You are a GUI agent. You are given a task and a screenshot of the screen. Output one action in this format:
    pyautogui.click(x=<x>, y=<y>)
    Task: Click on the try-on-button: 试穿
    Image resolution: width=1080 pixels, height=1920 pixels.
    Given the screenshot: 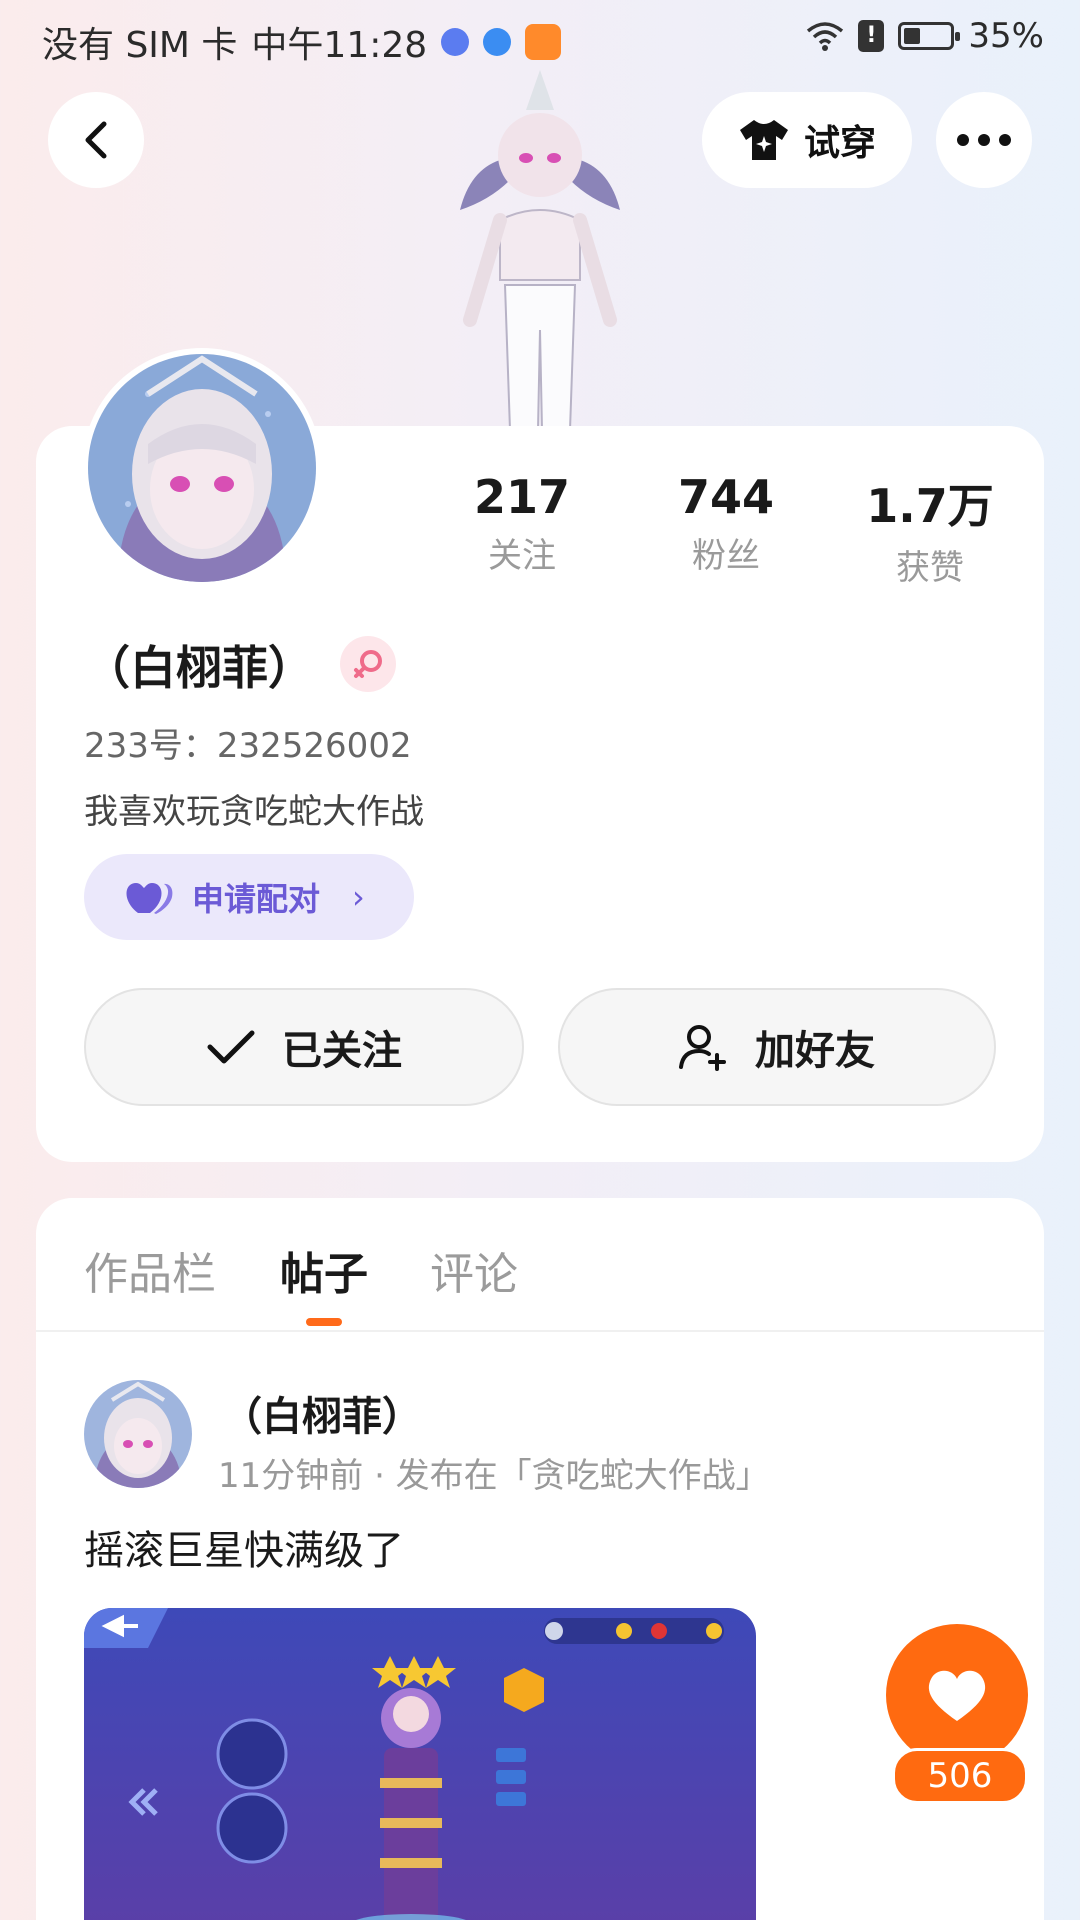 What is the action you would take?
    pyautogui.click(x=807, y=140)
    